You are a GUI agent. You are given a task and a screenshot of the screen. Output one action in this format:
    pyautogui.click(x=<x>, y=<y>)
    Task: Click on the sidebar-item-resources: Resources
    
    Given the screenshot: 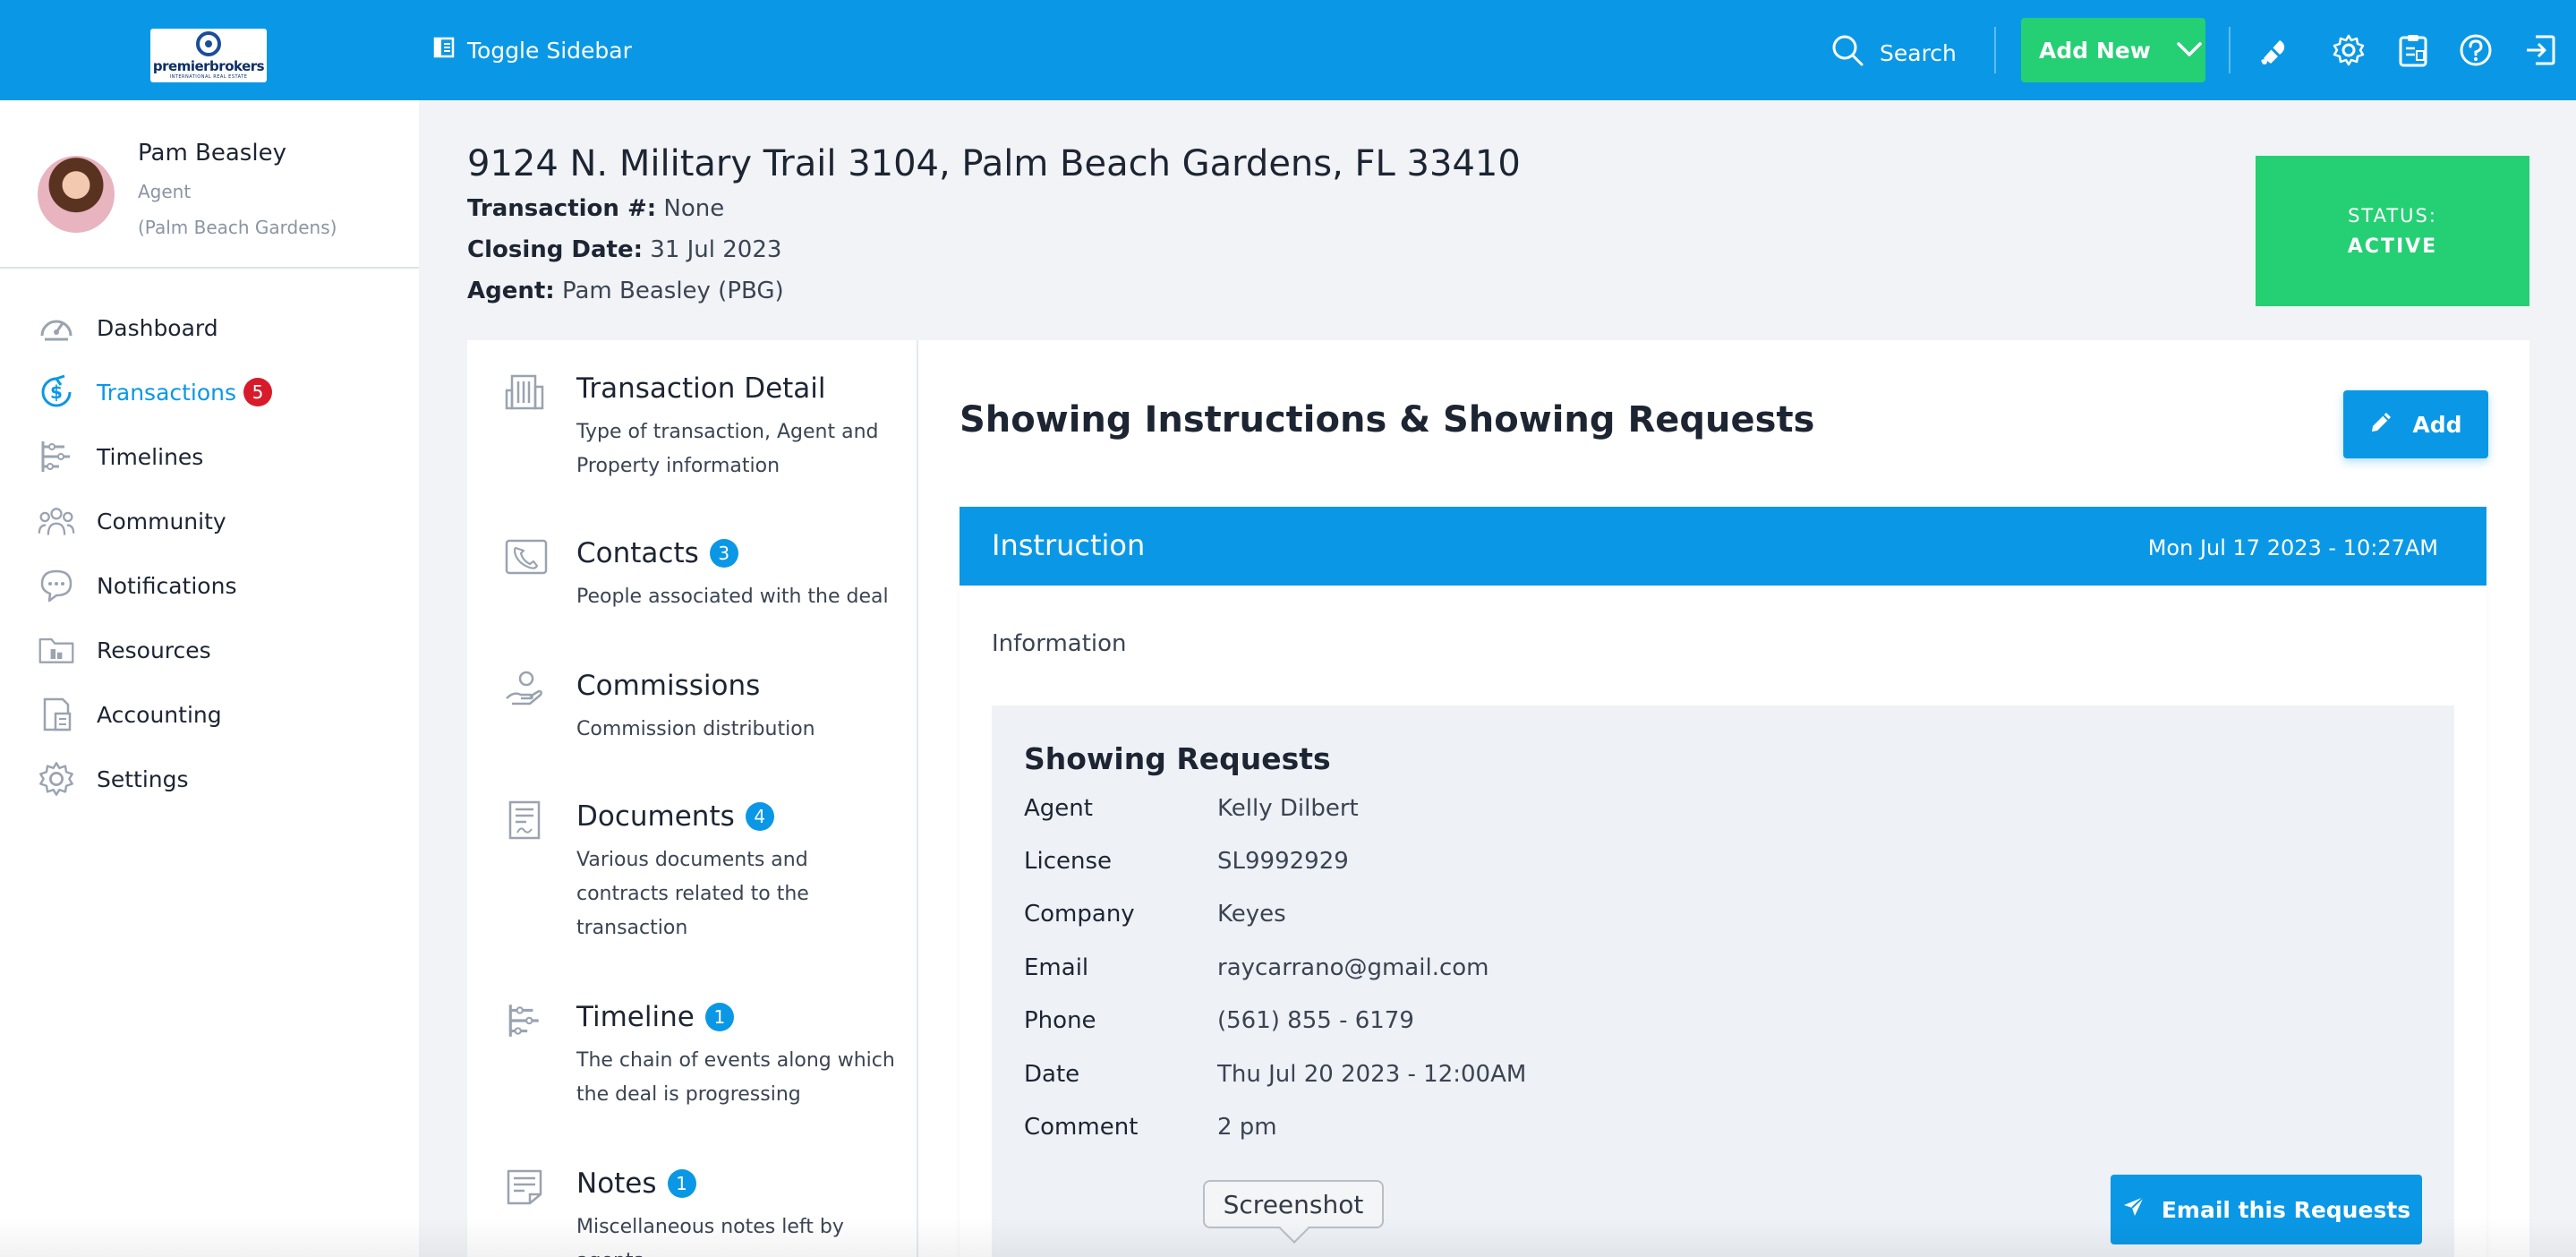 What is the action you would take?
    pyautogui.click(x=209, y=650)
    